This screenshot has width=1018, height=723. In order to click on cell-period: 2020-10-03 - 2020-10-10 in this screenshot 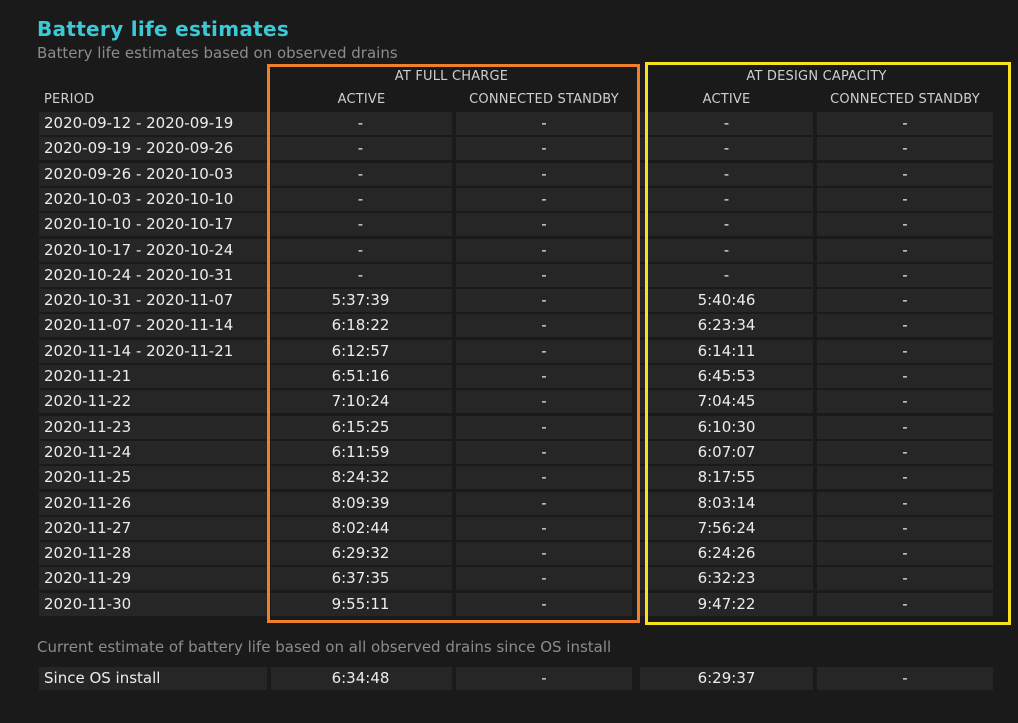, I will do `click(153, 199)`.